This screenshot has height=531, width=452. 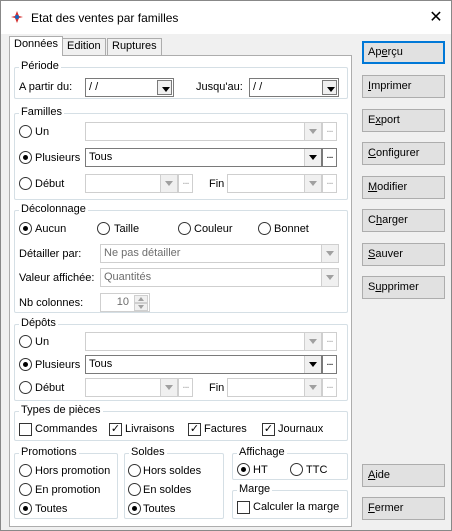 I want to click on depots-un-label: Un, so click(x=42, y=342).